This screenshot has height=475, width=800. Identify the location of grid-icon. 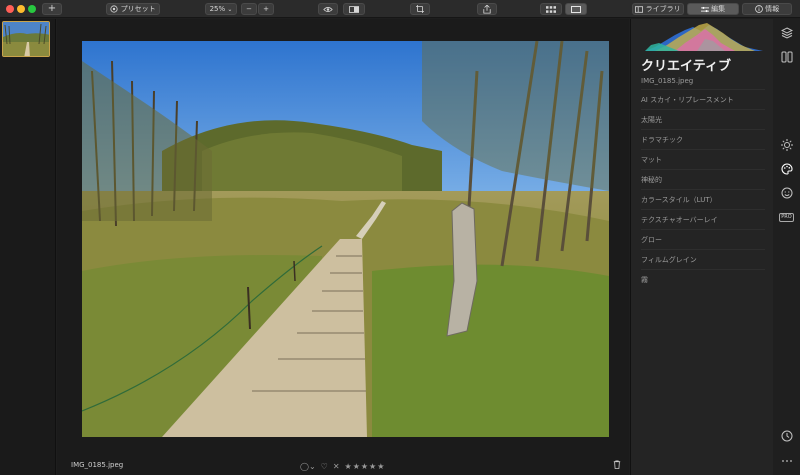
(551, 9).